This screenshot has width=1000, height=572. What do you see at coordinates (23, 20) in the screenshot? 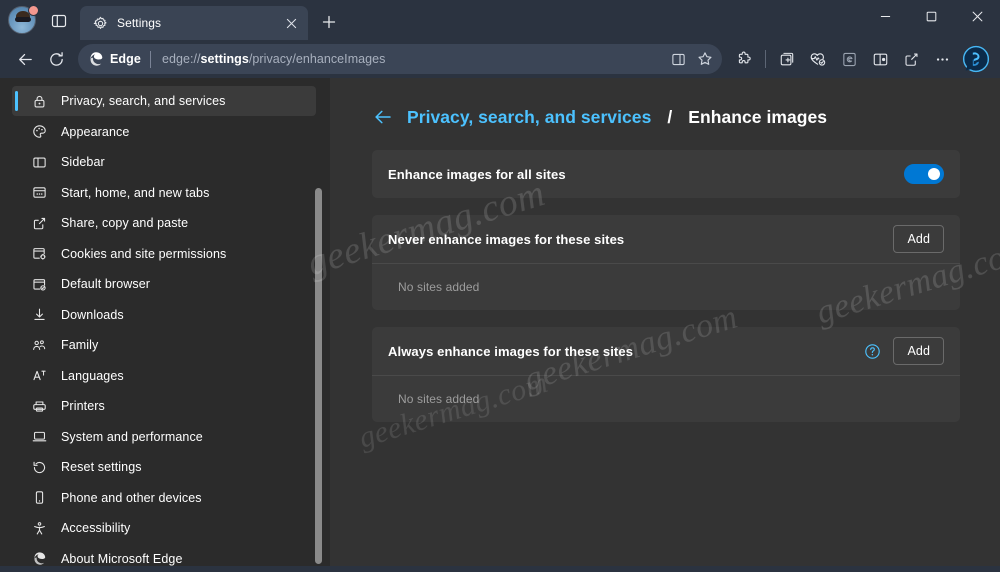
I see `profile-button` at bounding box center [23, 20].